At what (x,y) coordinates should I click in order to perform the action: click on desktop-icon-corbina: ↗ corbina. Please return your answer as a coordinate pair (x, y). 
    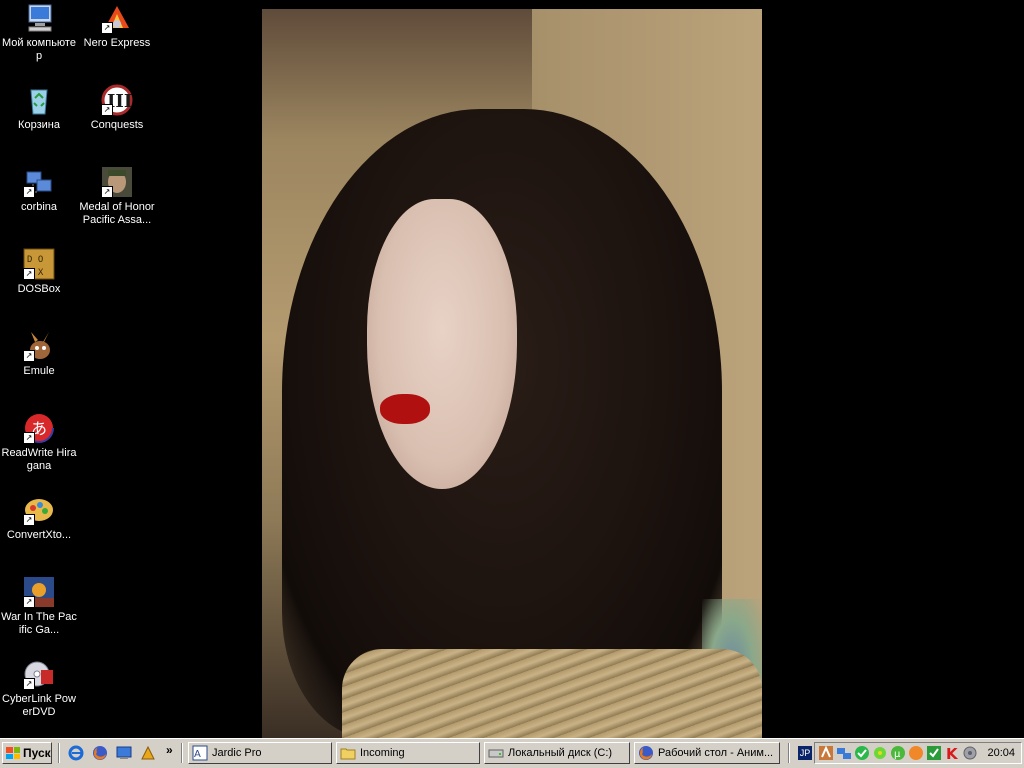
    Looking at the image, I should click on (39, 190).